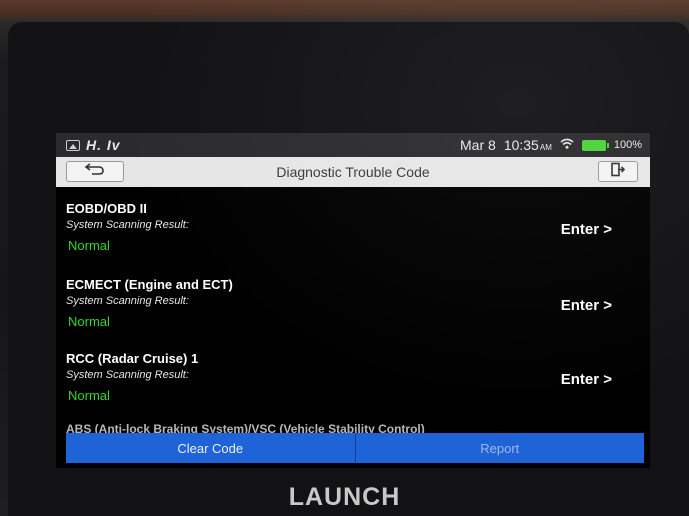  Describe the element at coordinates (103, 145) in the screenshot. I see `signal-text: H. Iv` at that location.